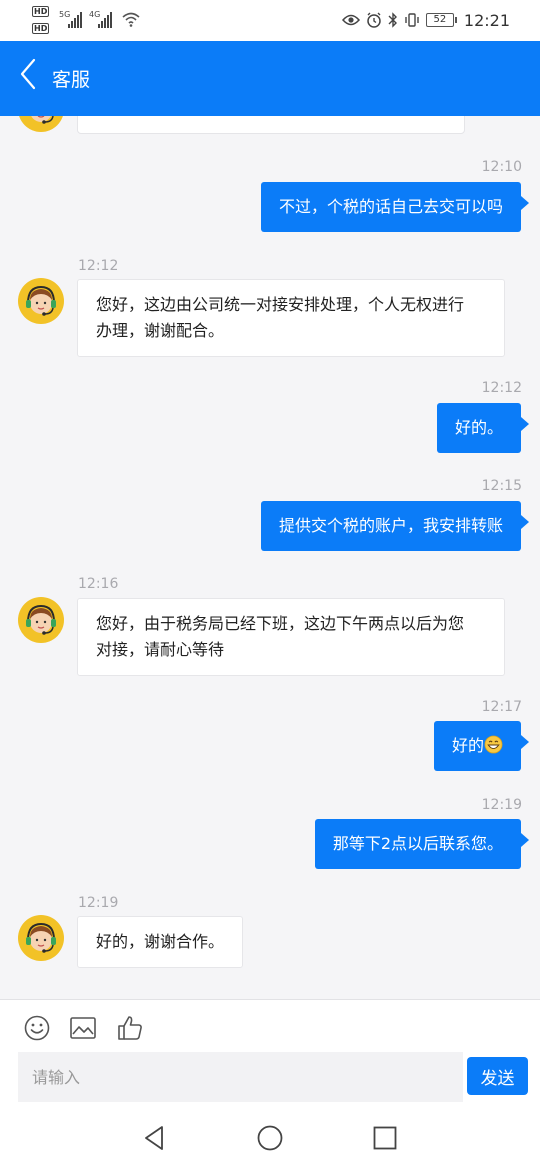 The image size is (540, 1170). I want to click on hd-badge-1: HD, so click(41, 11).